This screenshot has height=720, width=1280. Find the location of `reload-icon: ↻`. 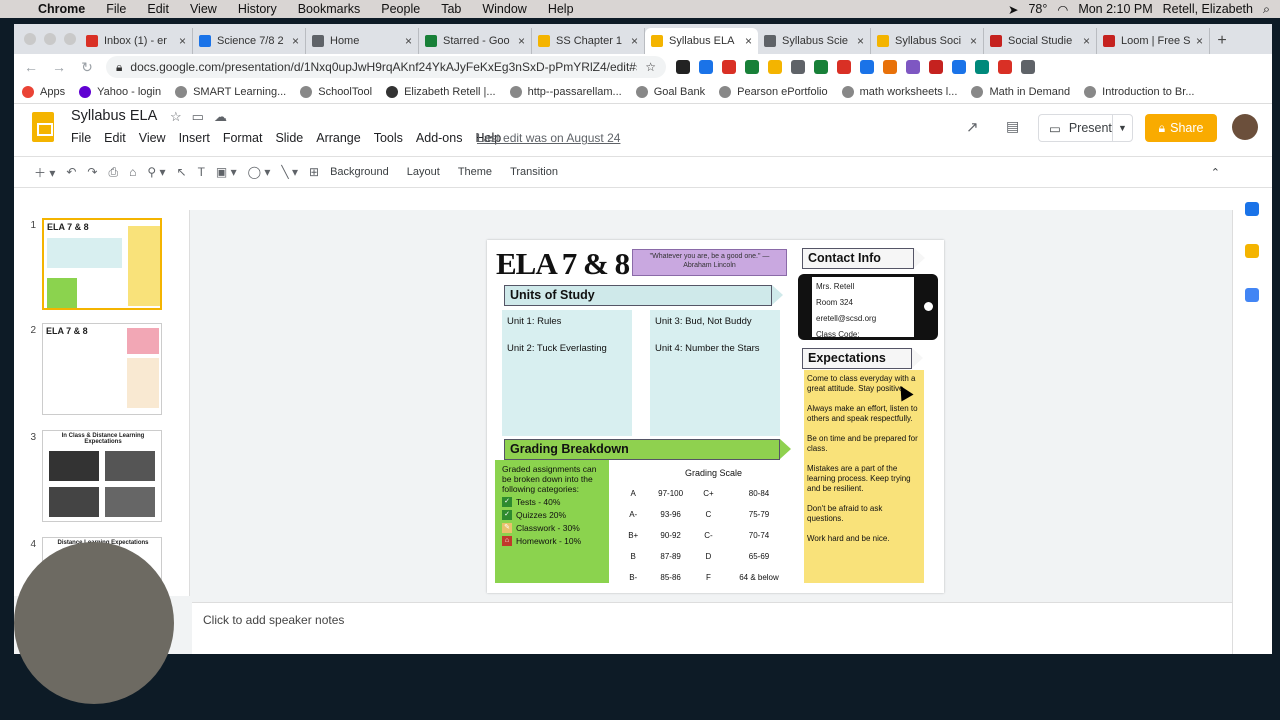

reload-icon: ↻ is located at coordinates (87, 67).